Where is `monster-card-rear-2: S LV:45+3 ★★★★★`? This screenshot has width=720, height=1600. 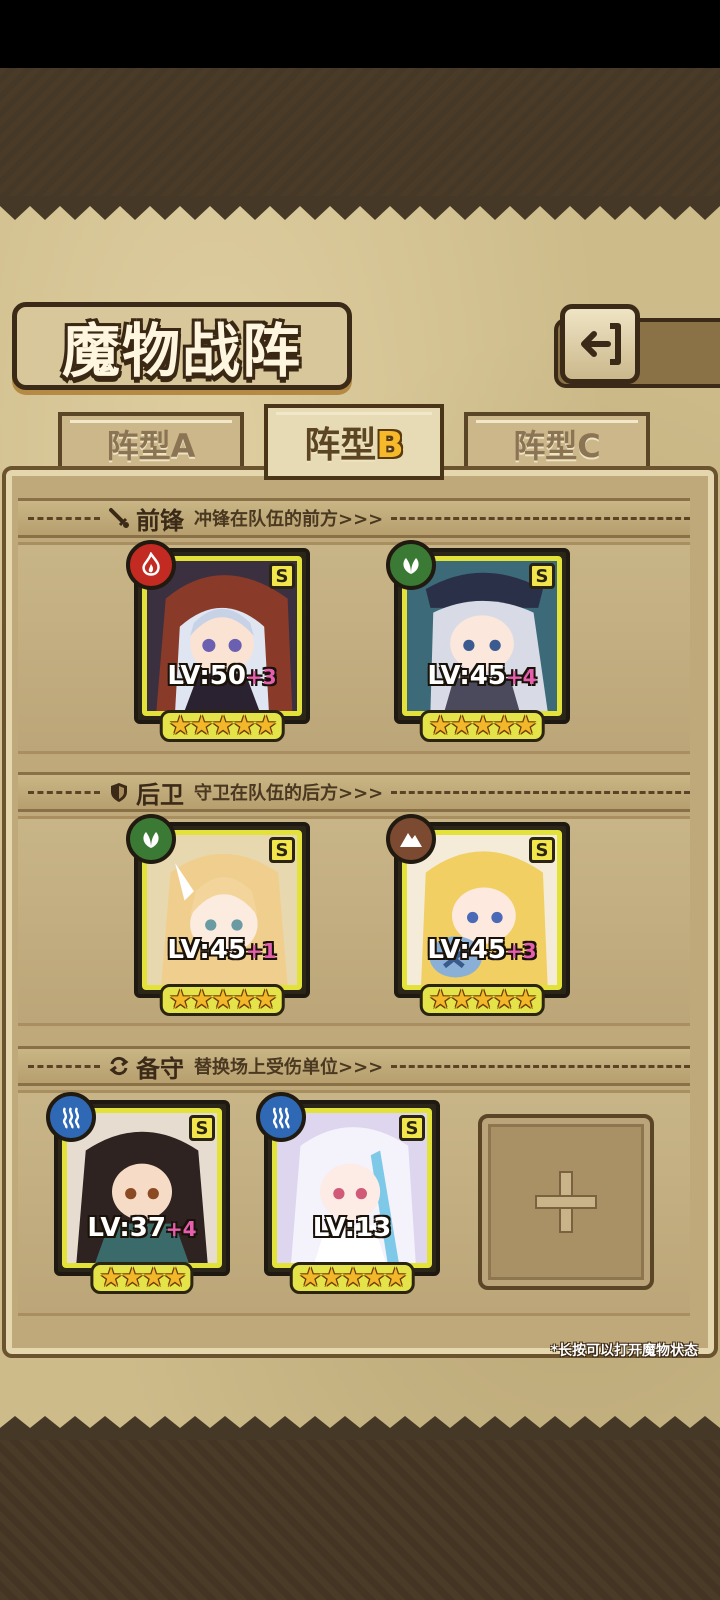 monster-card-rear-2: S LV:45+3 ★★★★★ is located at coordinates (478, 915).